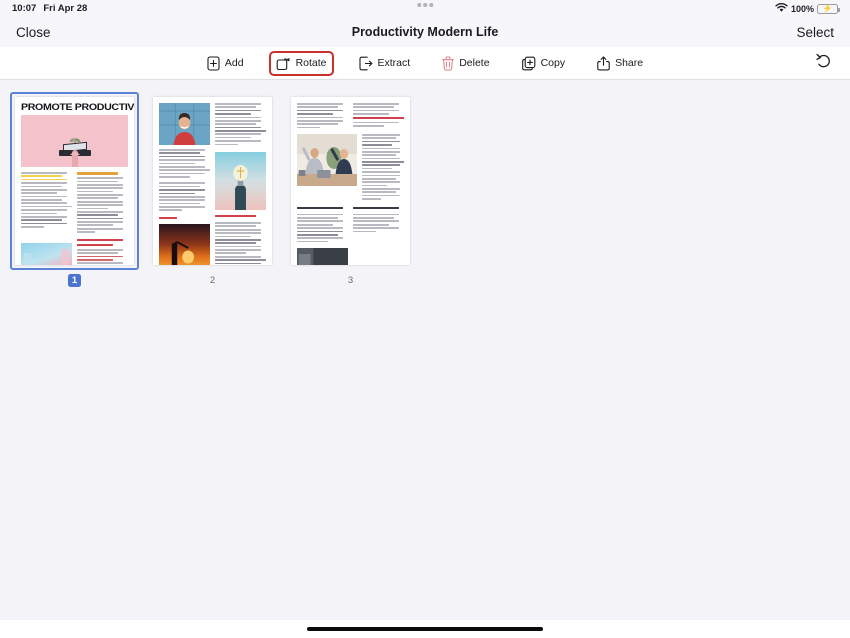  What do you see at coordinates (474, 63) in the screenshot?
I see `delete-label: Delete` at bounding box center [474, 63].